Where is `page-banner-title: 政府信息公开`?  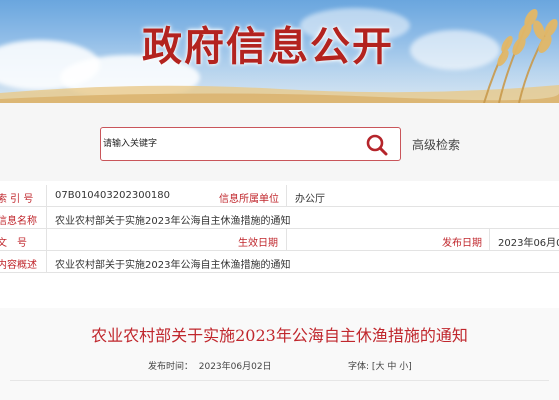 page-banner-title: 政府信息公开 is located at coordinates (268, 46).